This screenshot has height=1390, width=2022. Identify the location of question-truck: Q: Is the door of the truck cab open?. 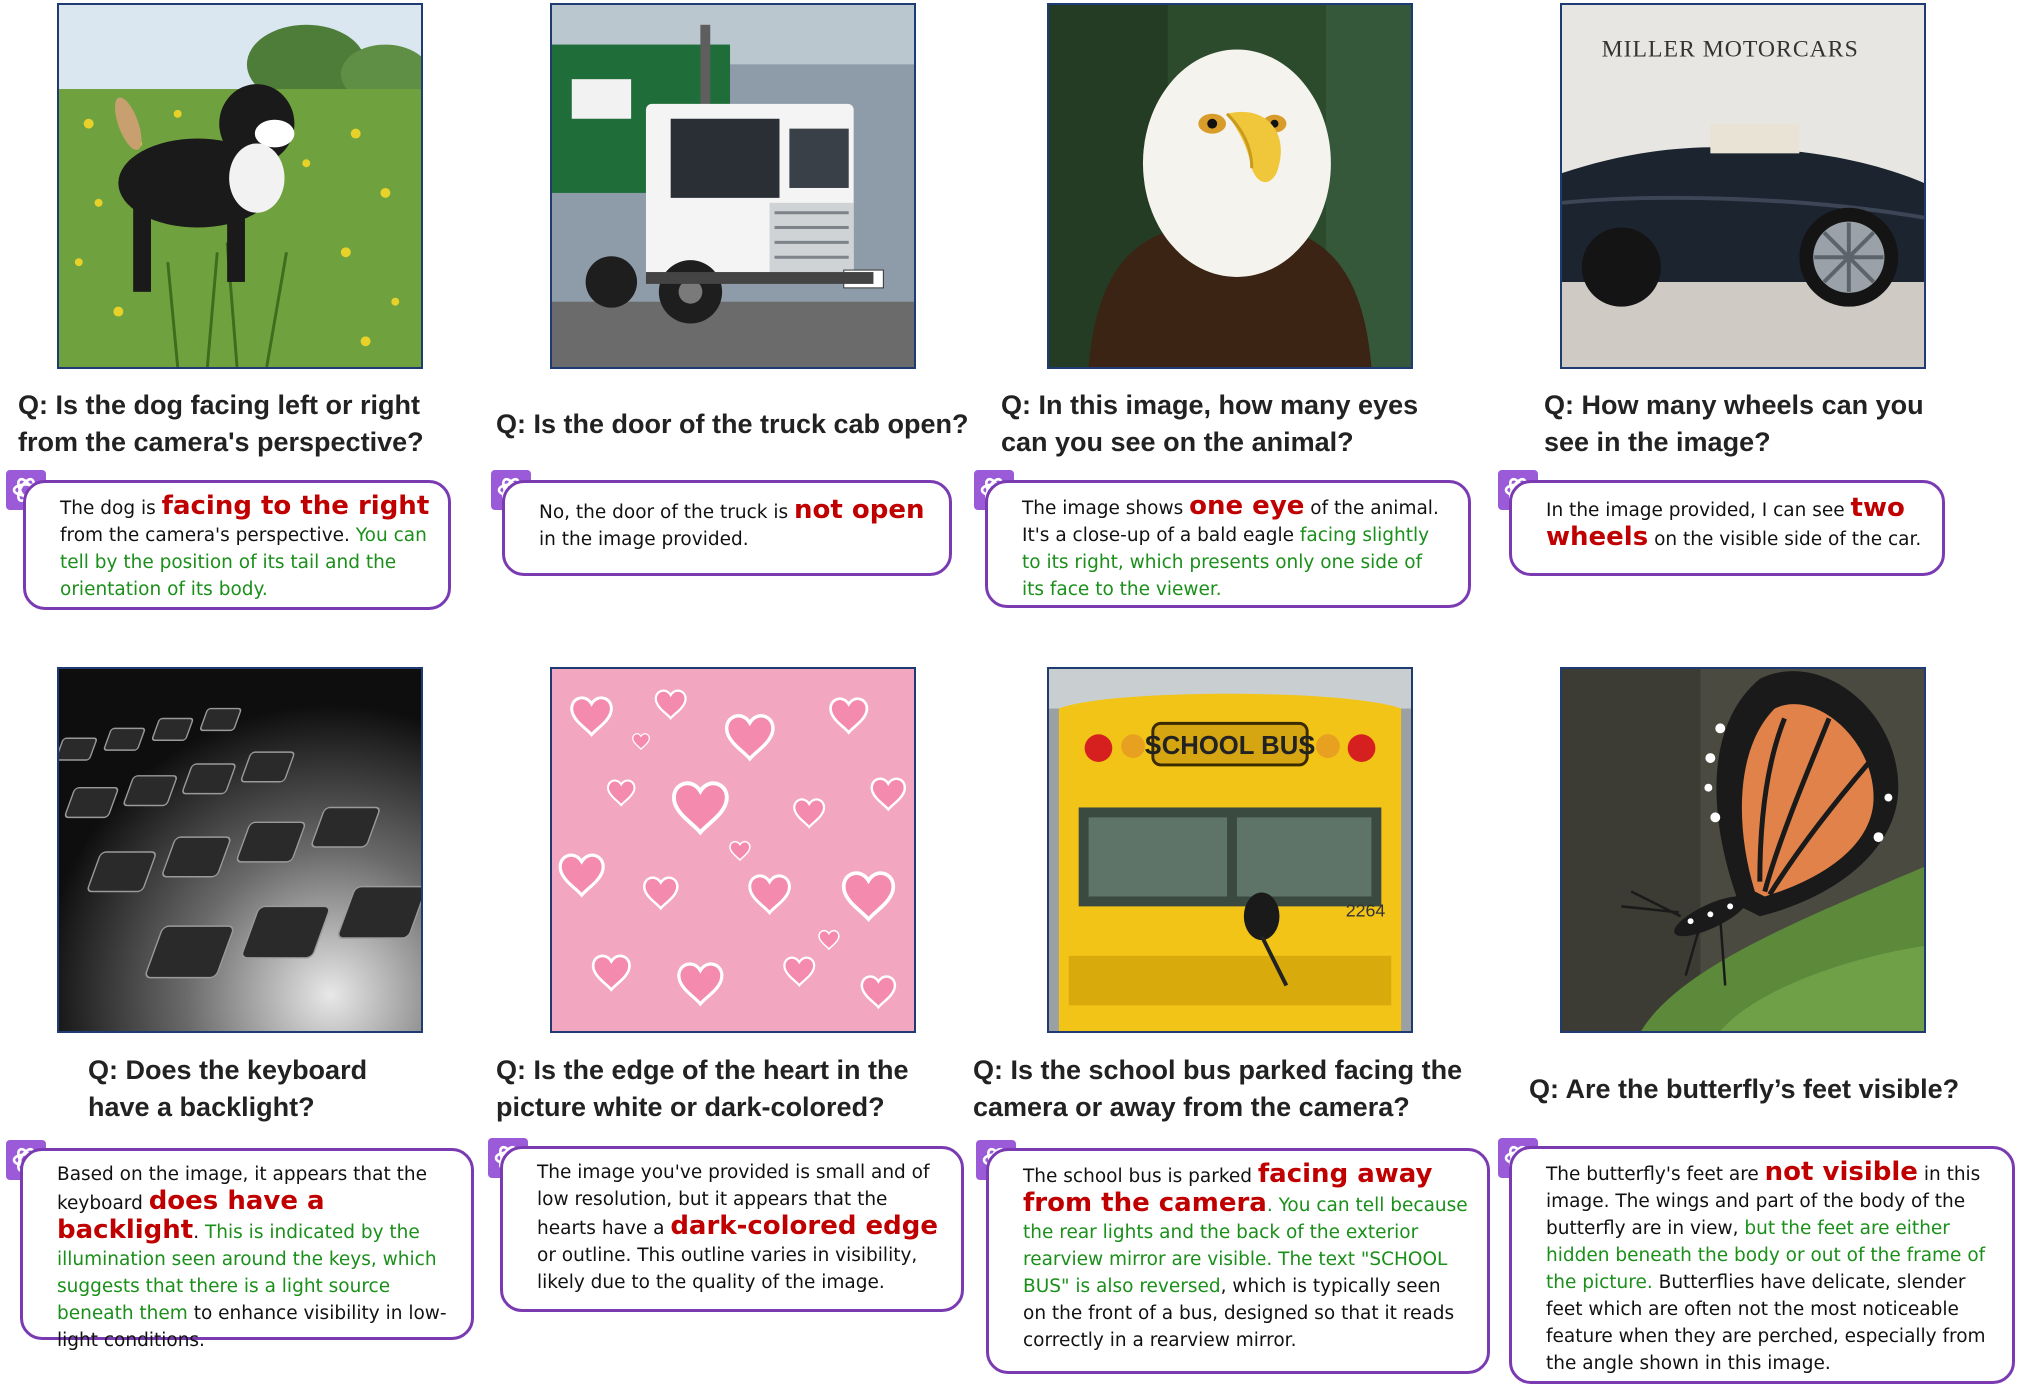
(732, 424).